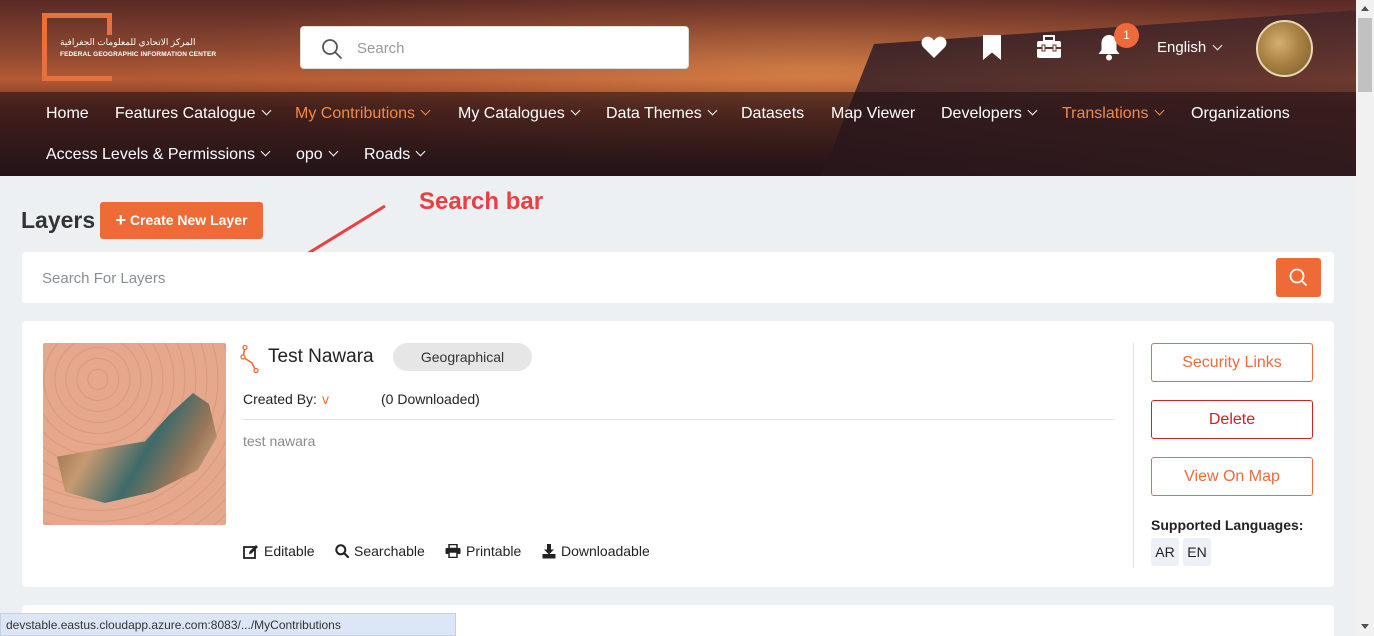  Describe the element at coordinates (1113, 114) in the screenshot. I see `nav-translations: Translations` at that location.